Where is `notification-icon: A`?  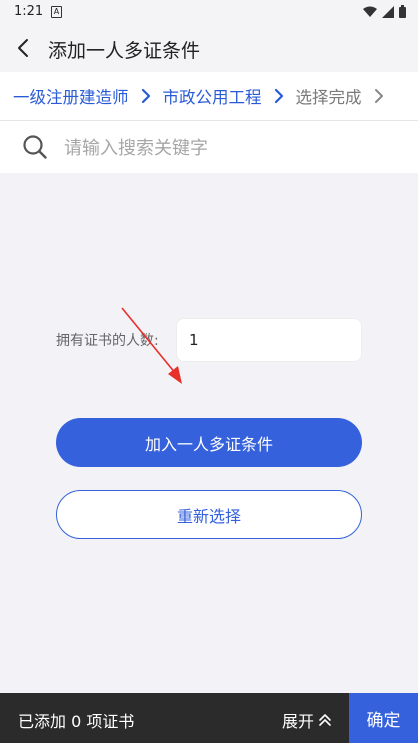 notification-icon: A is located at coordinates (56, 12).